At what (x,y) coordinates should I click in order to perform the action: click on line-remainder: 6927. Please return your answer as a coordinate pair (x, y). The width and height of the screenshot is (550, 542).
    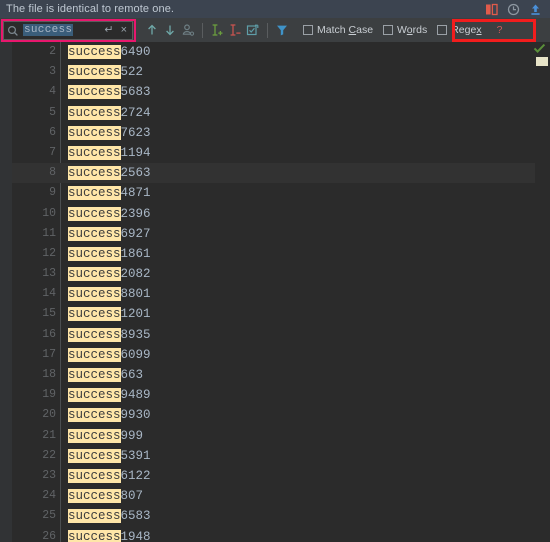
    Looking at the image, I should click on (135, 233).